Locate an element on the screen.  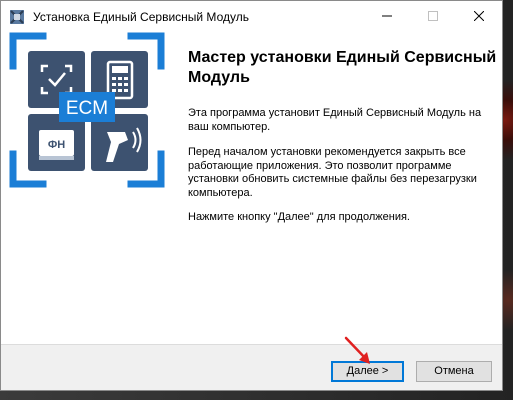
continue-instruction-text: Нажмите кнопку "Далее" для продолжения. is located at coordinates (299, 217).